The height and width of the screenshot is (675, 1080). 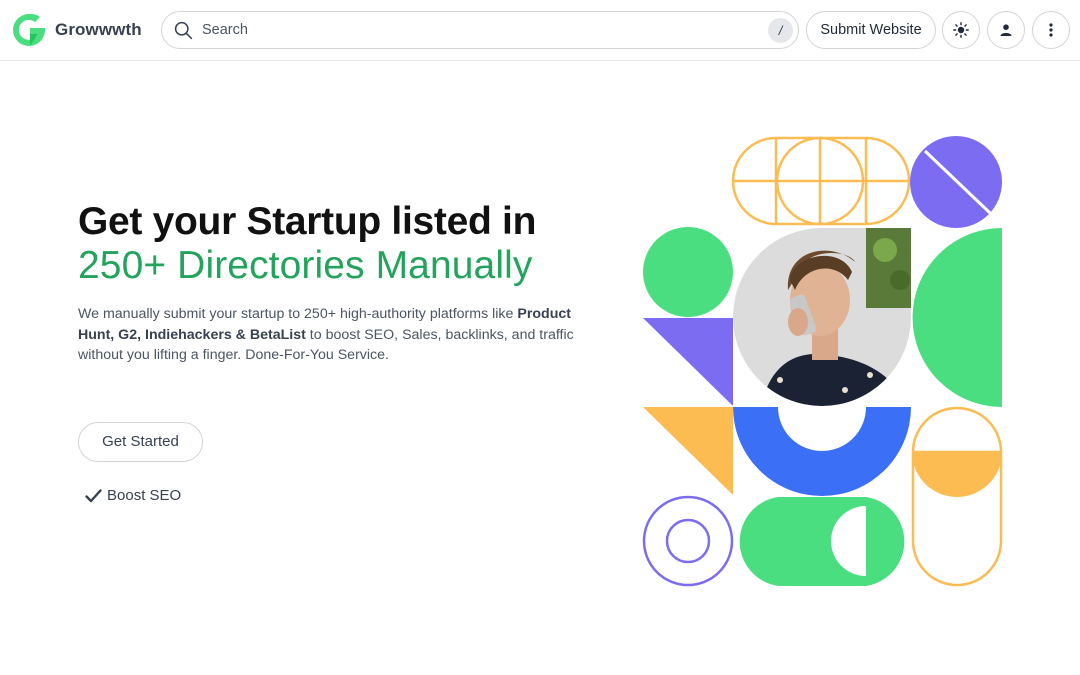 I want to click on green-circle-shape, so click(x=688, y=272).